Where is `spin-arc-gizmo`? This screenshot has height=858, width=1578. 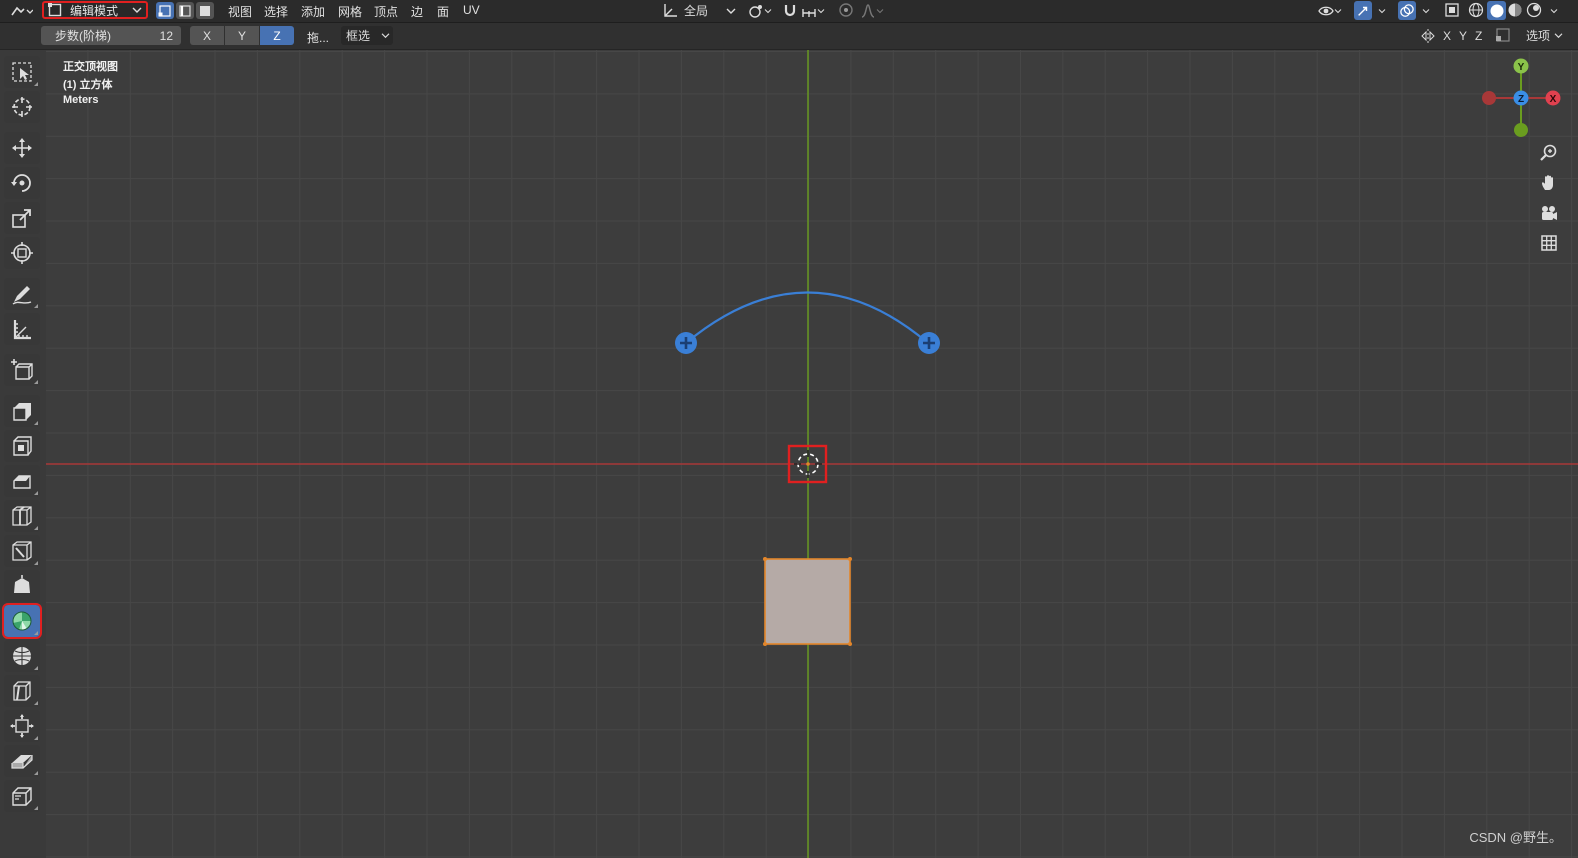
spin-arc-gizmo is located at coordinates (807, 317).